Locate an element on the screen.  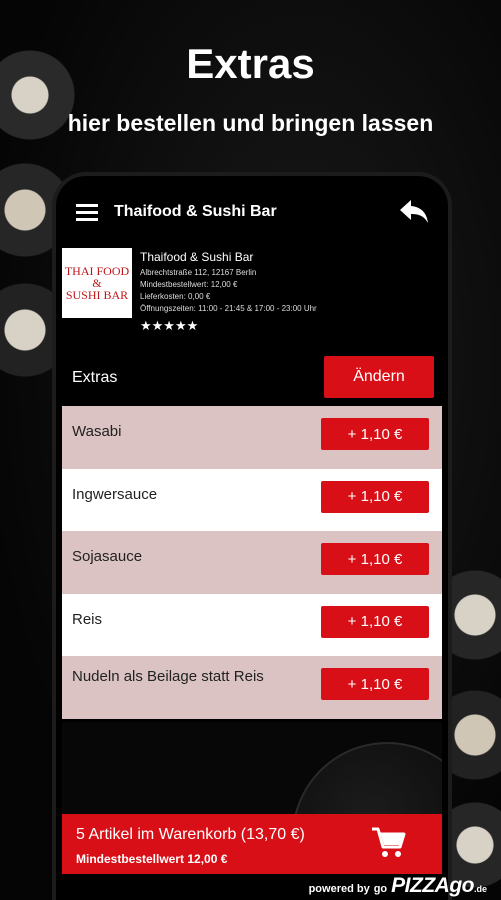
extra-name: Reis is located at coordinates (87, 619).